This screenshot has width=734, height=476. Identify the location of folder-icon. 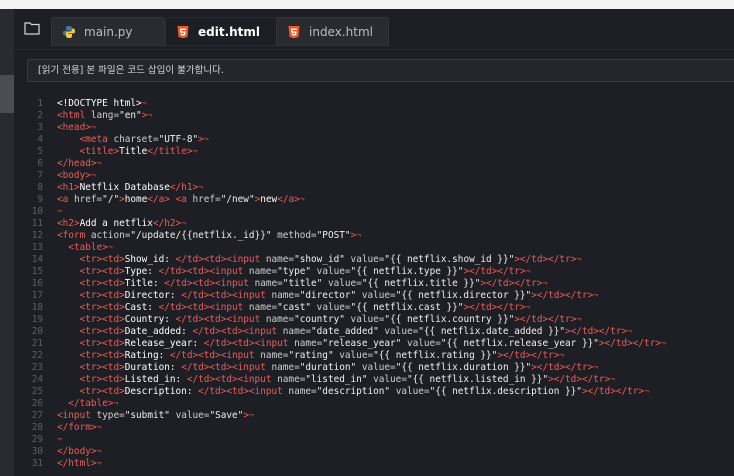
(32, 28).